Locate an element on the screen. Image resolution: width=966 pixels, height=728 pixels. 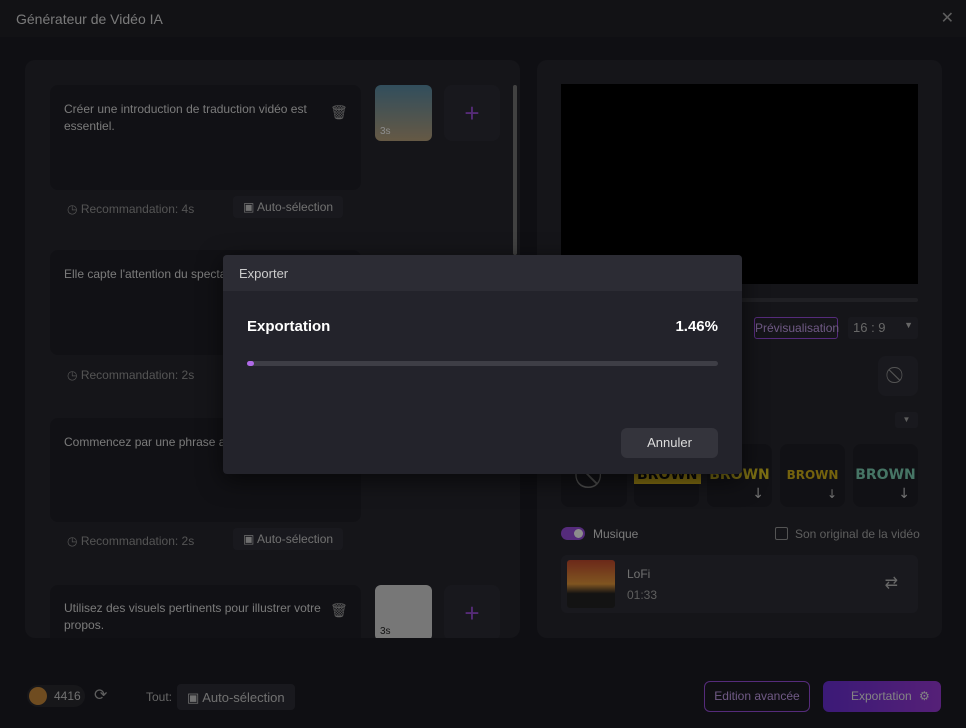
ai-coin-icon is located at coordinates (38, 696).